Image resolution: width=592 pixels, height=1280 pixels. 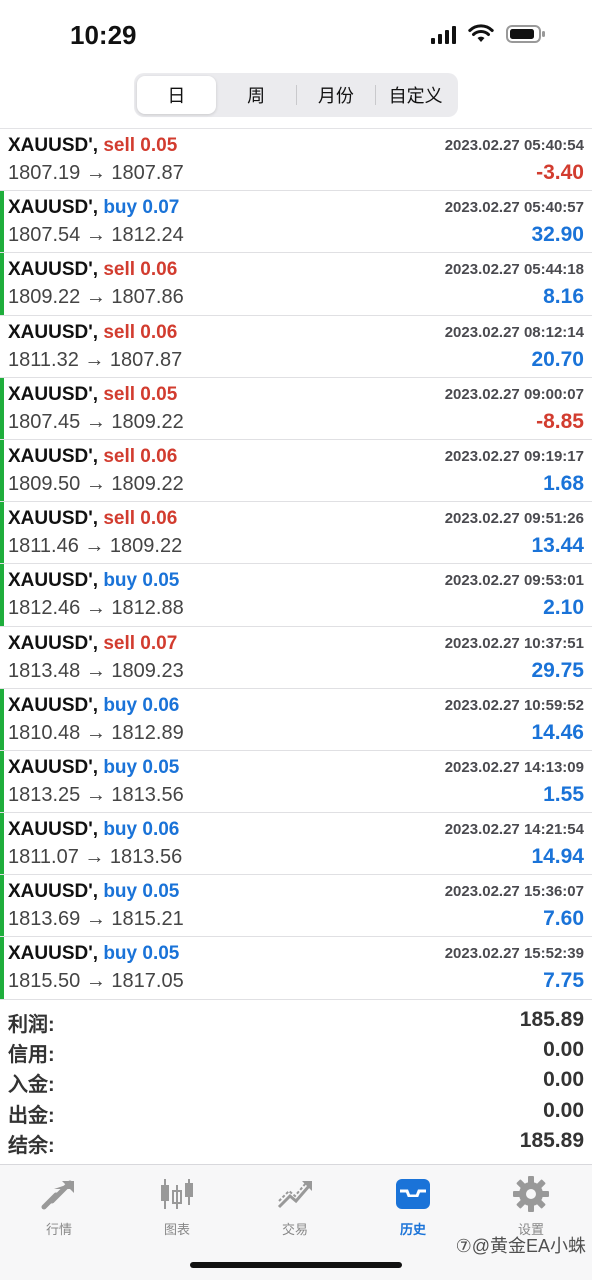 What do you see at coordinates (296, 35) in the screenshot?
I see `status-bar: 10:29` at bounding box center [296, 35].